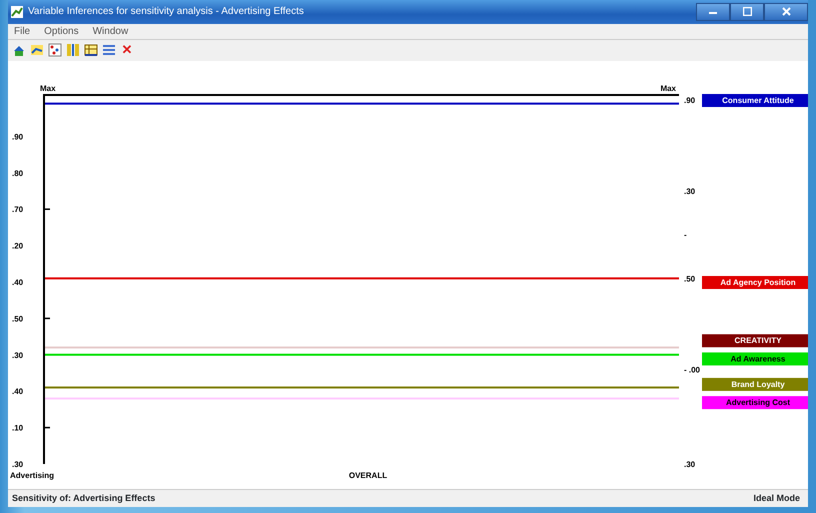 This screenshot has height=513, width=816. Describe the element at coordinates (755, 385) in the screenshot. I see `legend-tag: Brand Loyalty` at that location.